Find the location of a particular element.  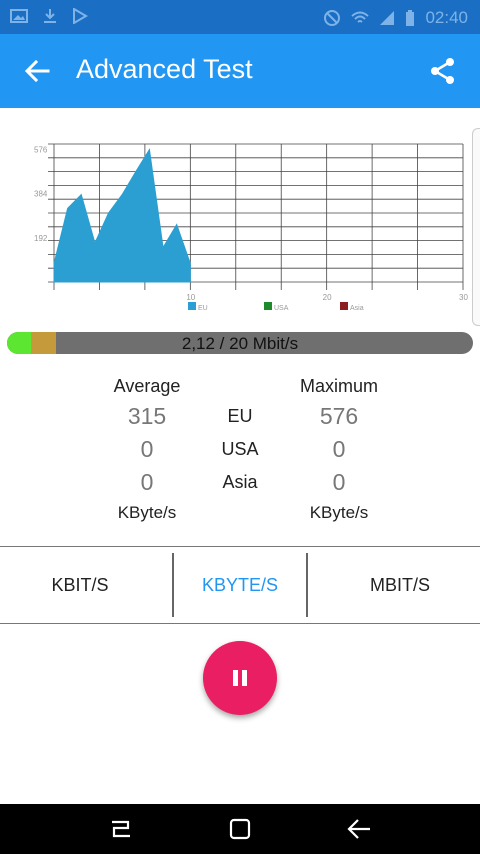

pause-icon is located at coordinates (240, 678).